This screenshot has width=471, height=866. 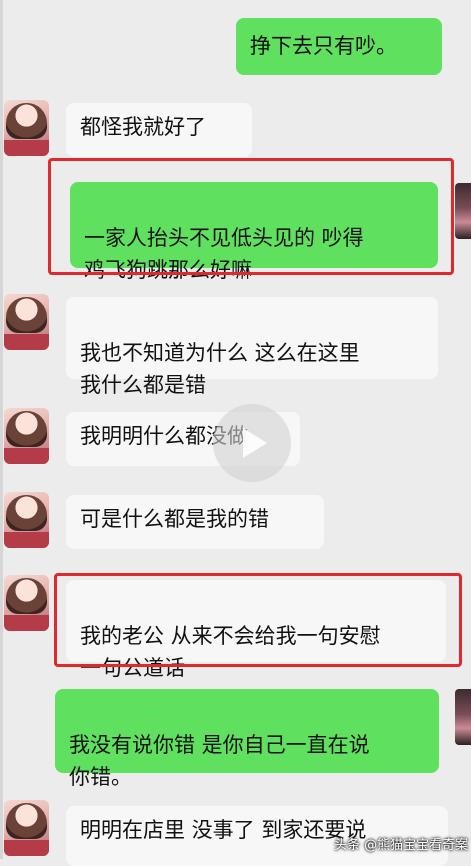 I want to click on message-bubble-right: 我没有说你错 是你自己一直在说 你错。, so click(x=247, y=739).